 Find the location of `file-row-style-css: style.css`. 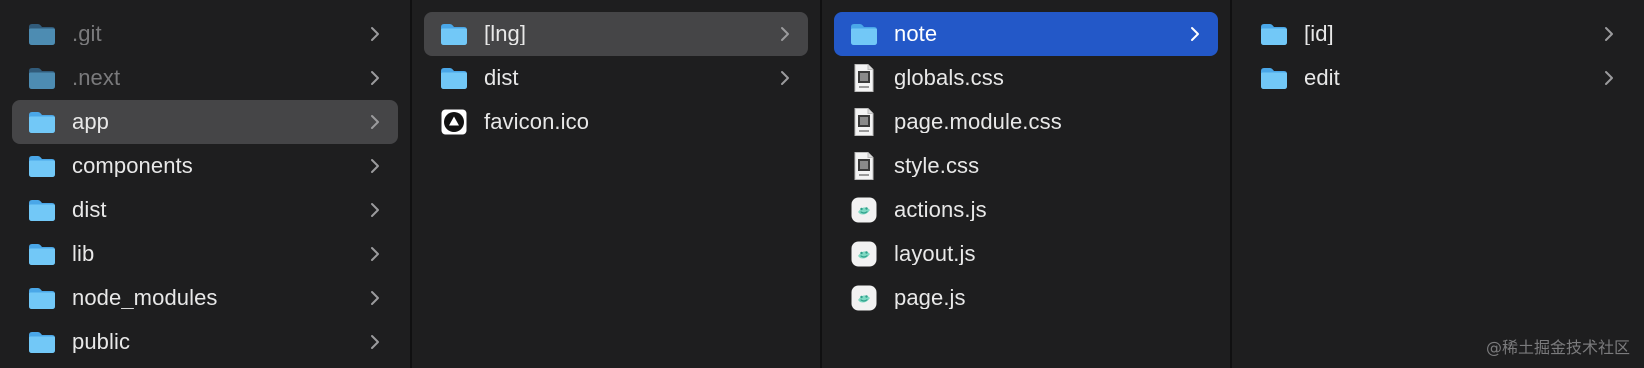

file-row-style-css: style.css is located at coordinates (1026, 166).